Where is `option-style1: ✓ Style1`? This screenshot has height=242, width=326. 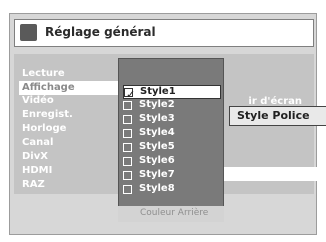 option-style1: ✓ Style1 is located at coordinates (172, 93).